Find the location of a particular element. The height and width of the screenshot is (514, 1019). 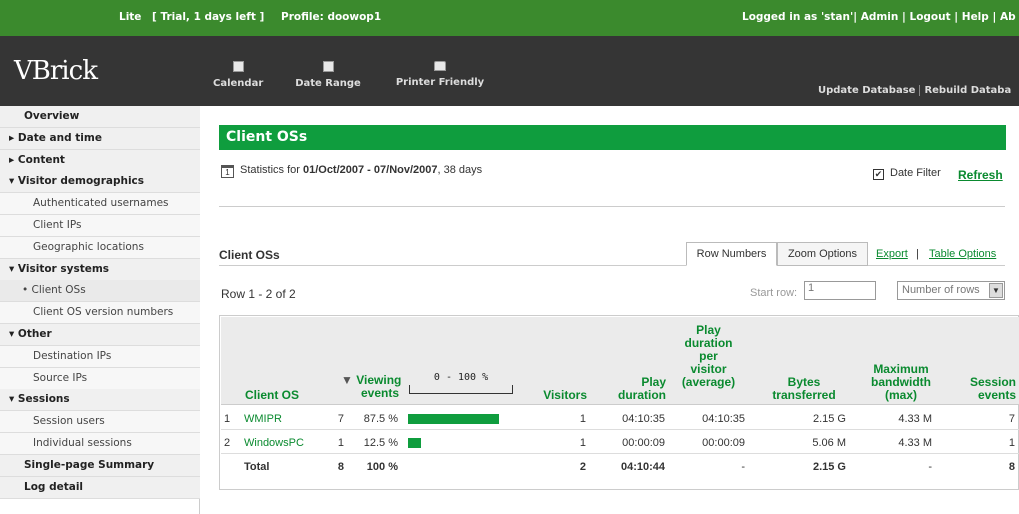

cell-play: 04:10:35 is located at coordinates (643, 419).